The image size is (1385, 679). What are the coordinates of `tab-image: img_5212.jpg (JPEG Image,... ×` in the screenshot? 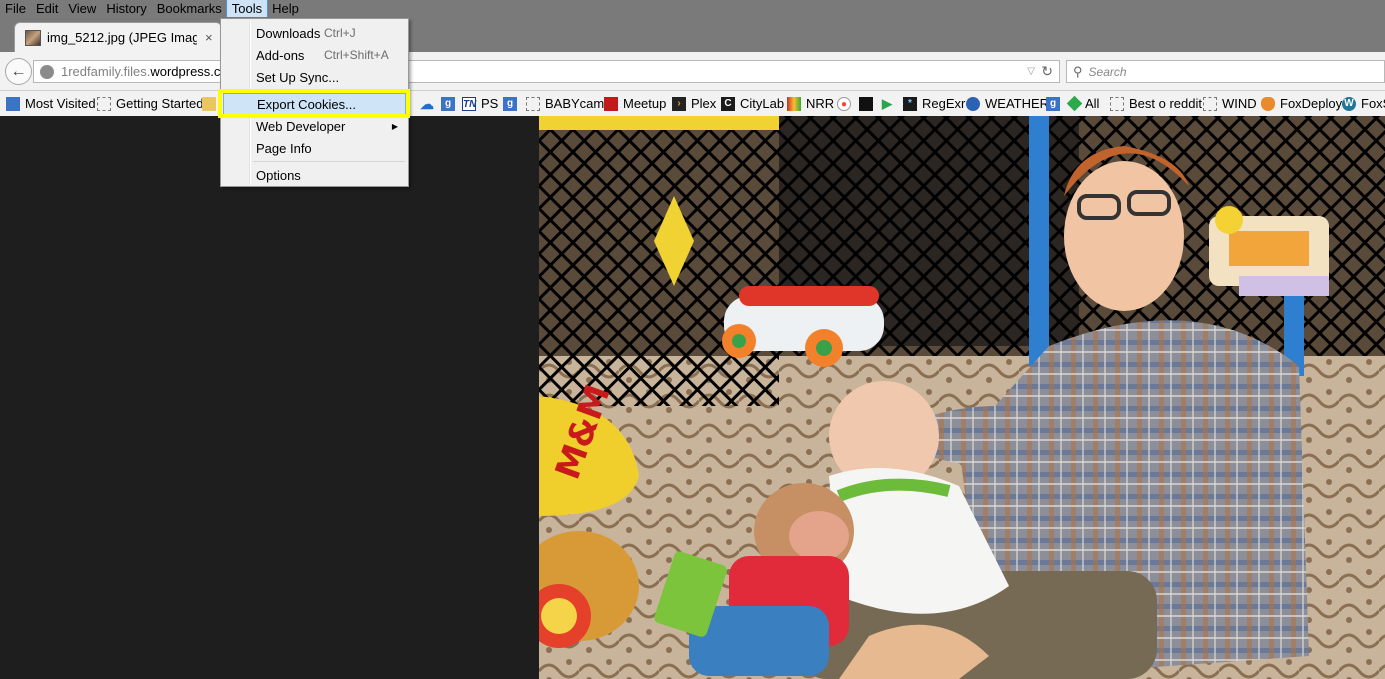 It's located at (118, 37).